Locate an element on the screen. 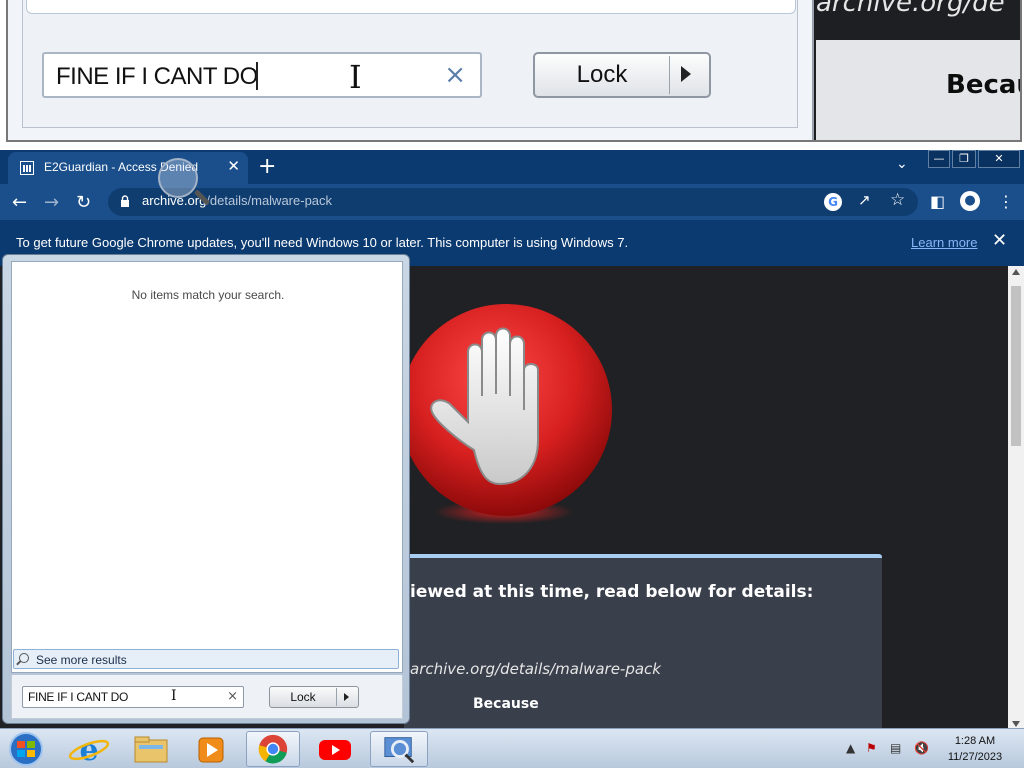 This screenshot has width=1024, height=768. youtube-icon is located at coordinates (335, 749).